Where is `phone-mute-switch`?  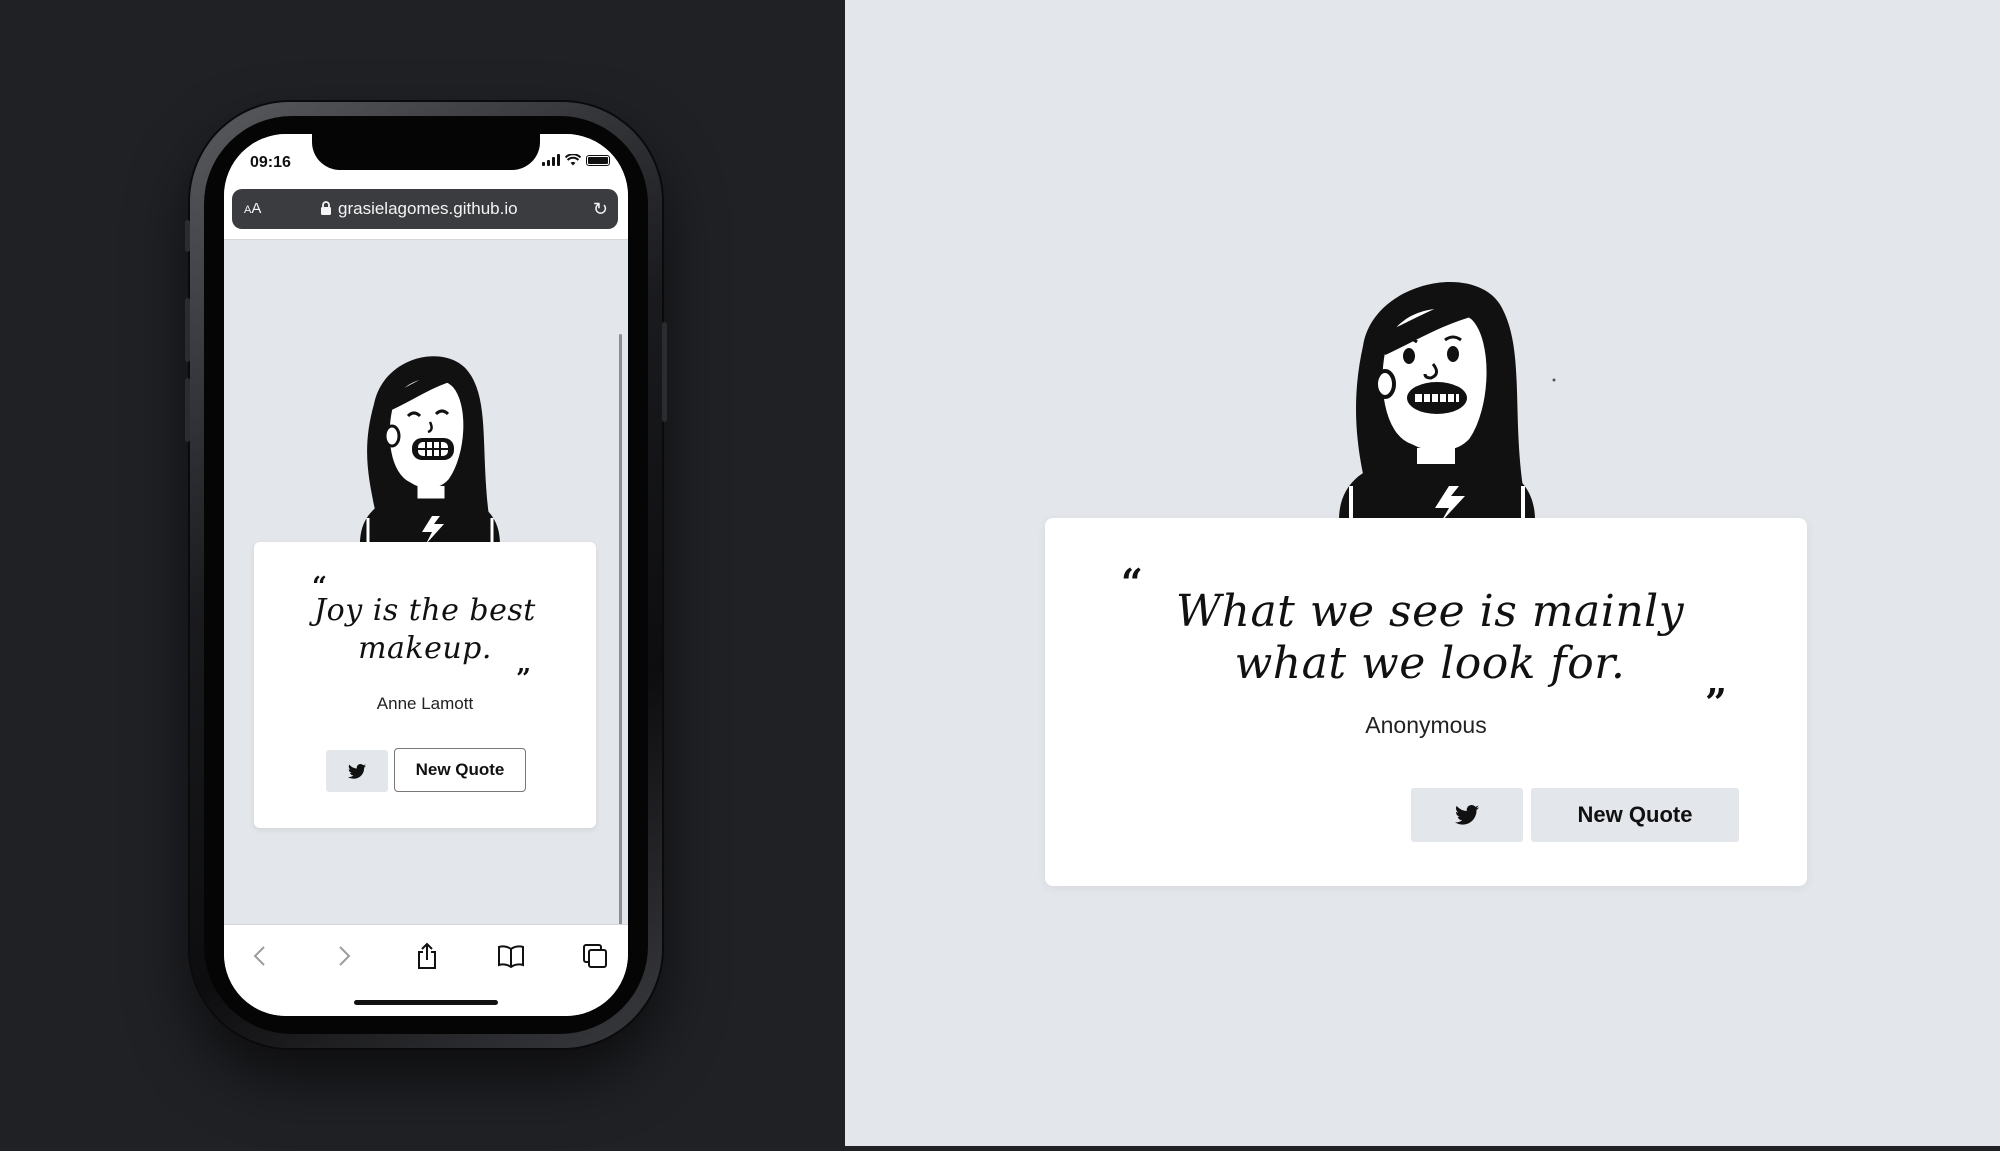
phone-mute-switch is located at coordinates (187, 236).